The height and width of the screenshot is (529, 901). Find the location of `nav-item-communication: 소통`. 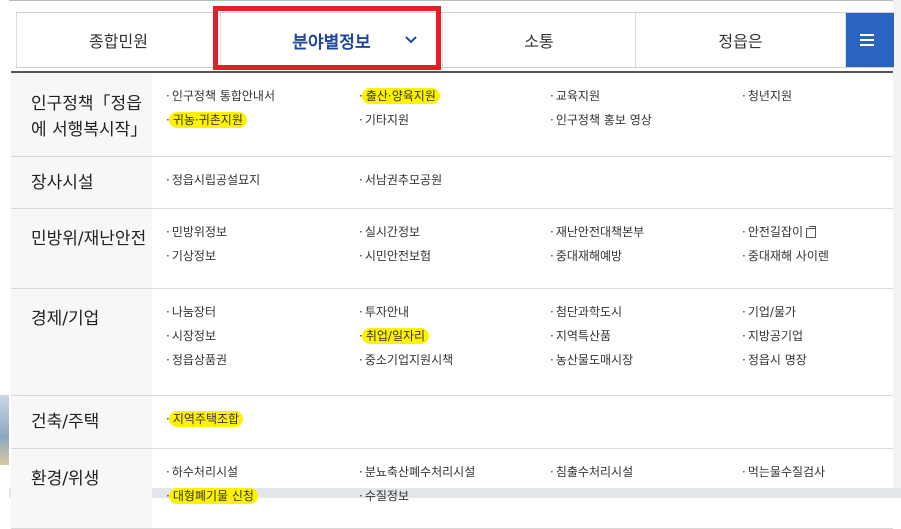

nav-item-communication: 소통 is located at coordinates (539, 40).